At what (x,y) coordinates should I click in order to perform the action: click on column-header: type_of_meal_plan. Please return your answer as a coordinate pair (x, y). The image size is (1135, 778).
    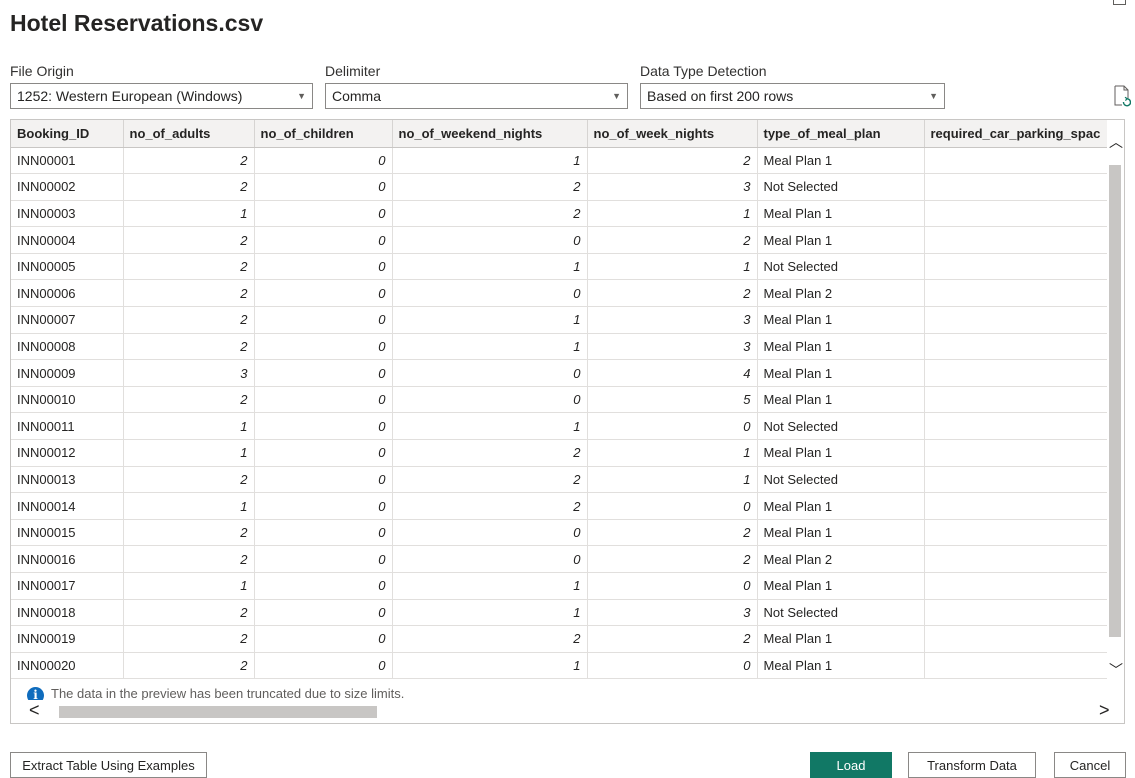
    Looking at the image, I should click on (841, 134).